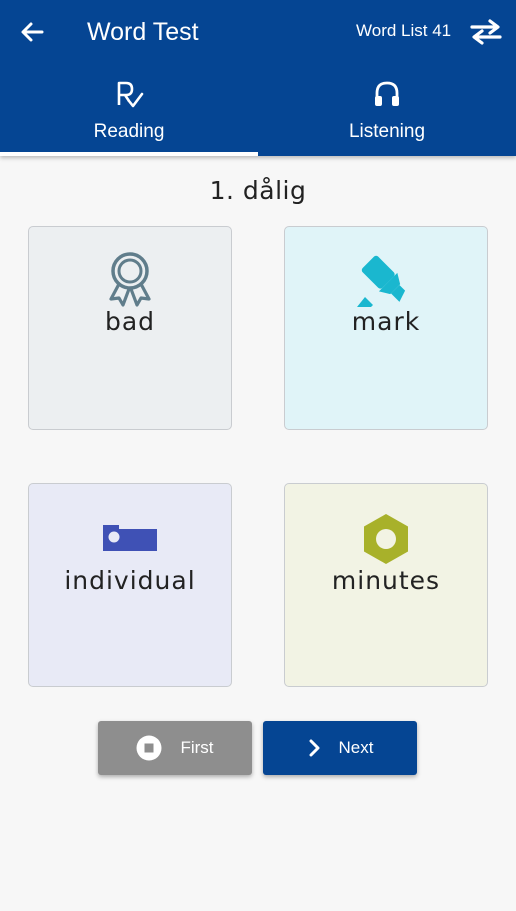 This screenshot has width=516, height=911. I want to click on tab-reading: Reading, so click(129, 113).